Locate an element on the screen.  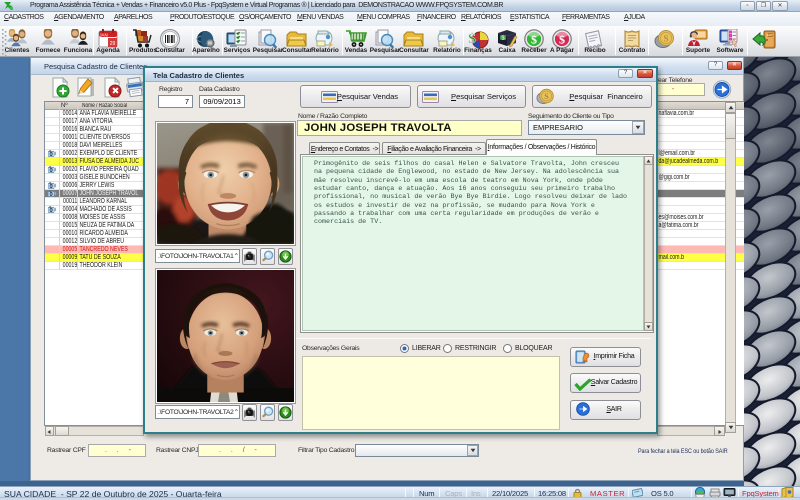
svg-text: JAN is located at coordinates (103, 34).